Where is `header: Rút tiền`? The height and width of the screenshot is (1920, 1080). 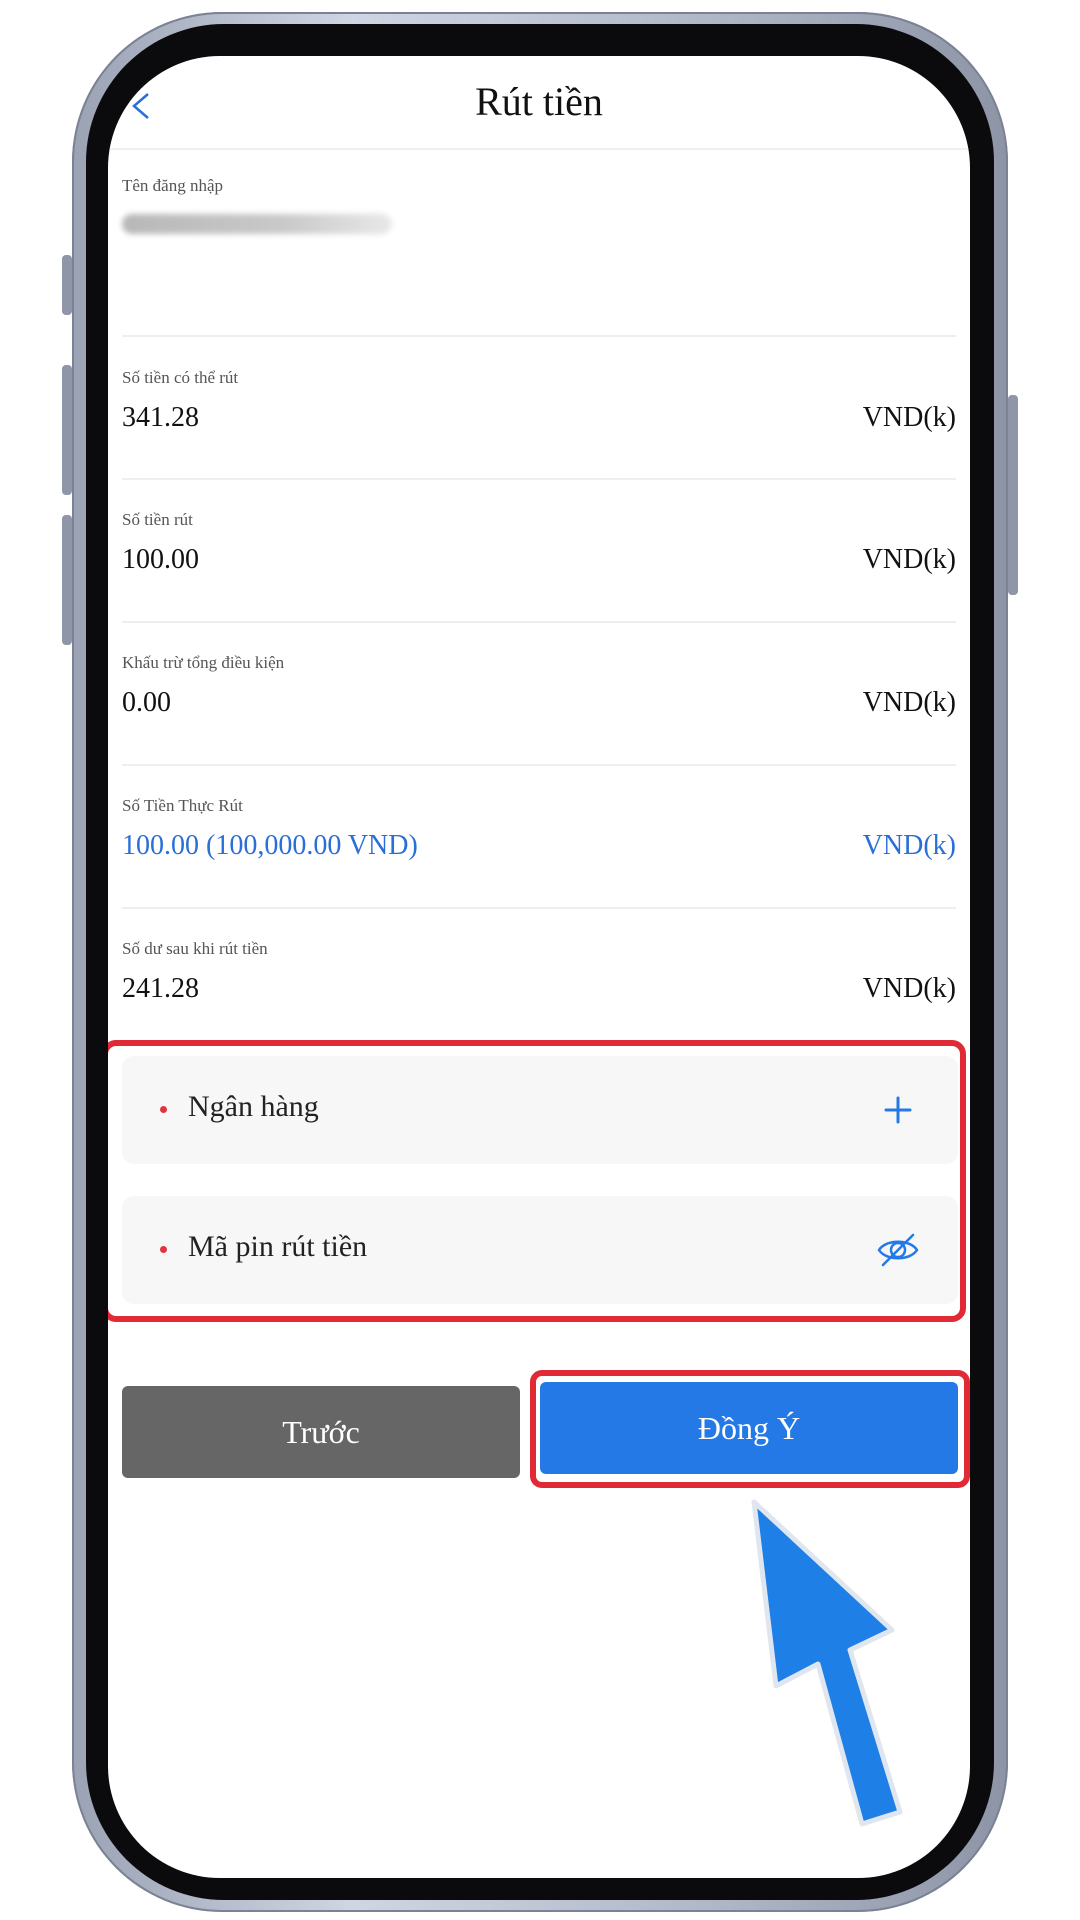 header: Rút tiền is located at coordinates (539, 104).